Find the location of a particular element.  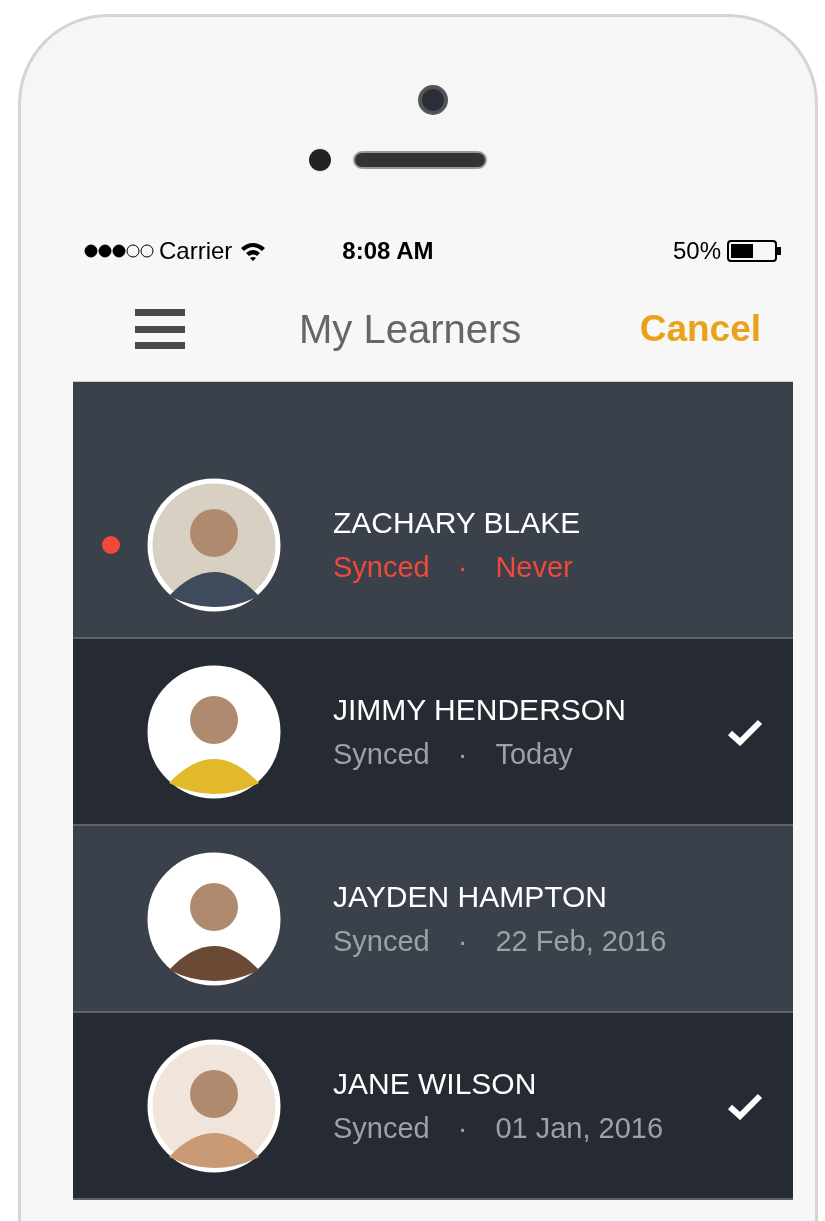

screen-title: My Learners is located at coordinates (410, 329).